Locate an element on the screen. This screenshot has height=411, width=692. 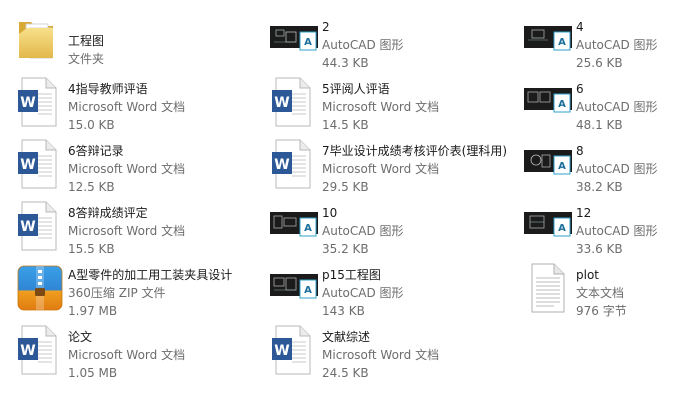
file-name: 7毕业设计成绩考核评价表(理科用) is located at coordinates (414, 151).